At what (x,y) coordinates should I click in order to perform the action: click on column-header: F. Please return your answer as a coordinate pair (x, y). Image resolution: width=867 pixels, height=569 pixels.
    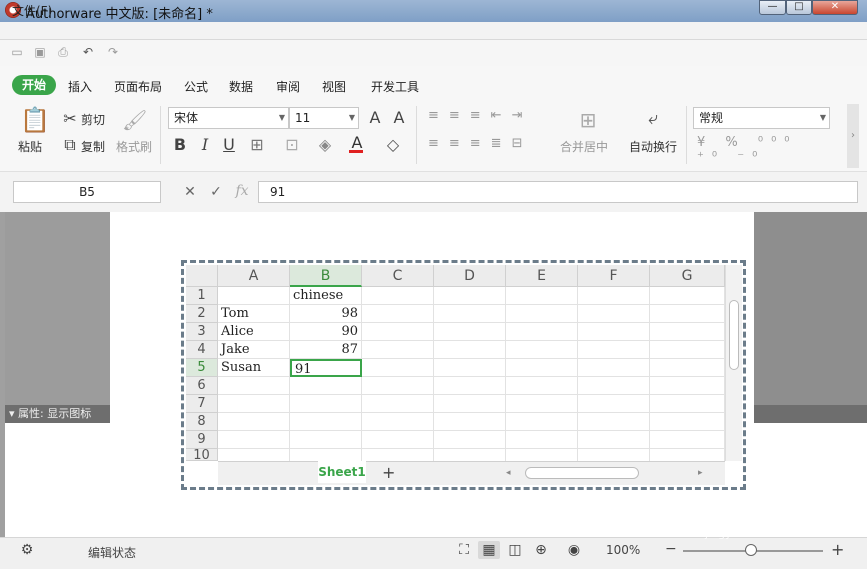
    Looking at the image, I should click on (614, 276).